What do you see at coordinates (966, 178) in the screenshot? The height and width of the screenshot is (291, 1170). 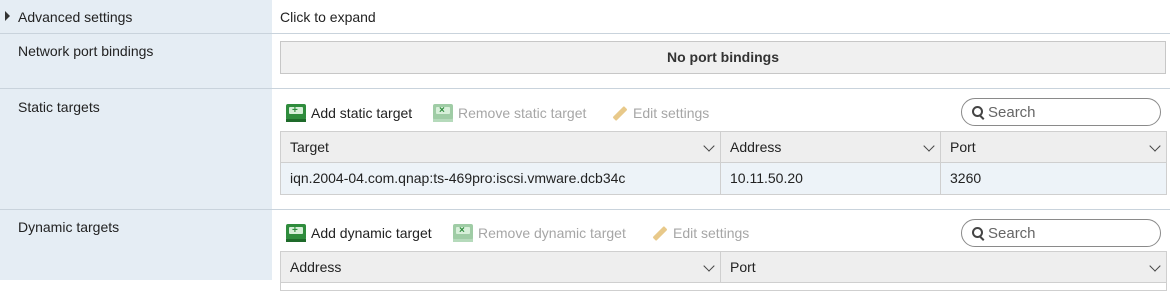 I see `cell-port: 3260` at bounding box center [966, 178].